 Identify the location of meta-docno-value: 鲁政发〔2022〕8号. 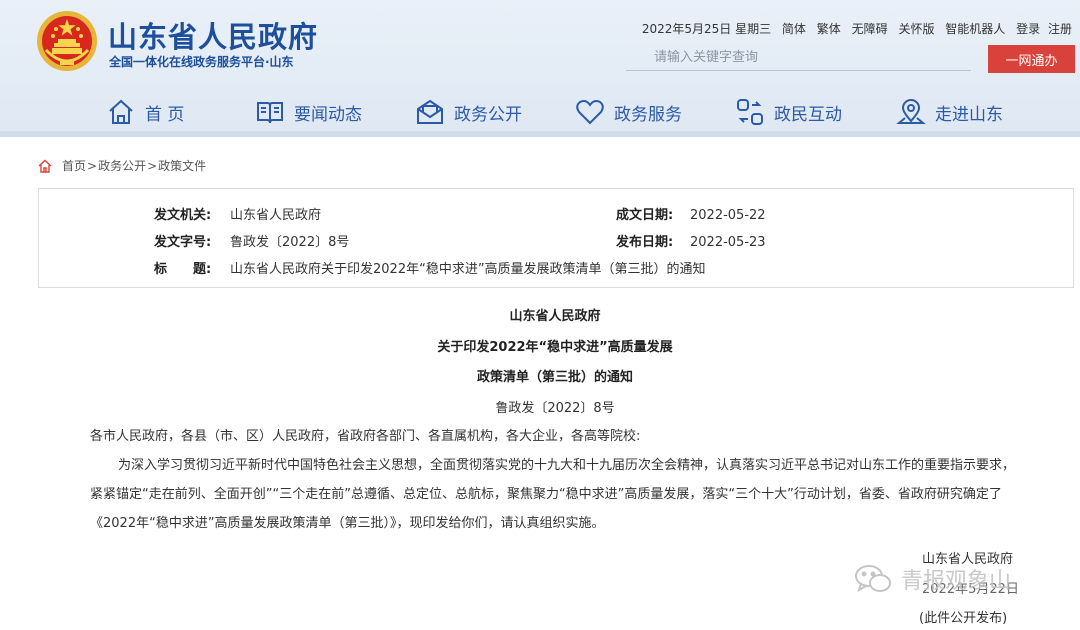
(290, 242).